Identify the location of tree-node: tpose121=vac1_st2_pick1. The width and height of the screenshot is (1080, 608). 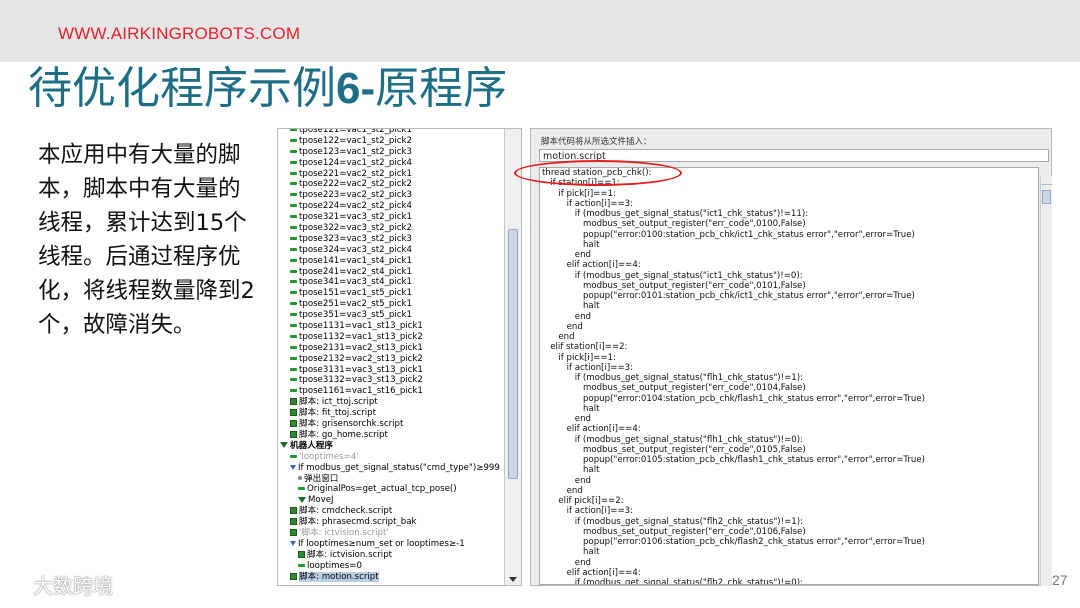
(391, 132).